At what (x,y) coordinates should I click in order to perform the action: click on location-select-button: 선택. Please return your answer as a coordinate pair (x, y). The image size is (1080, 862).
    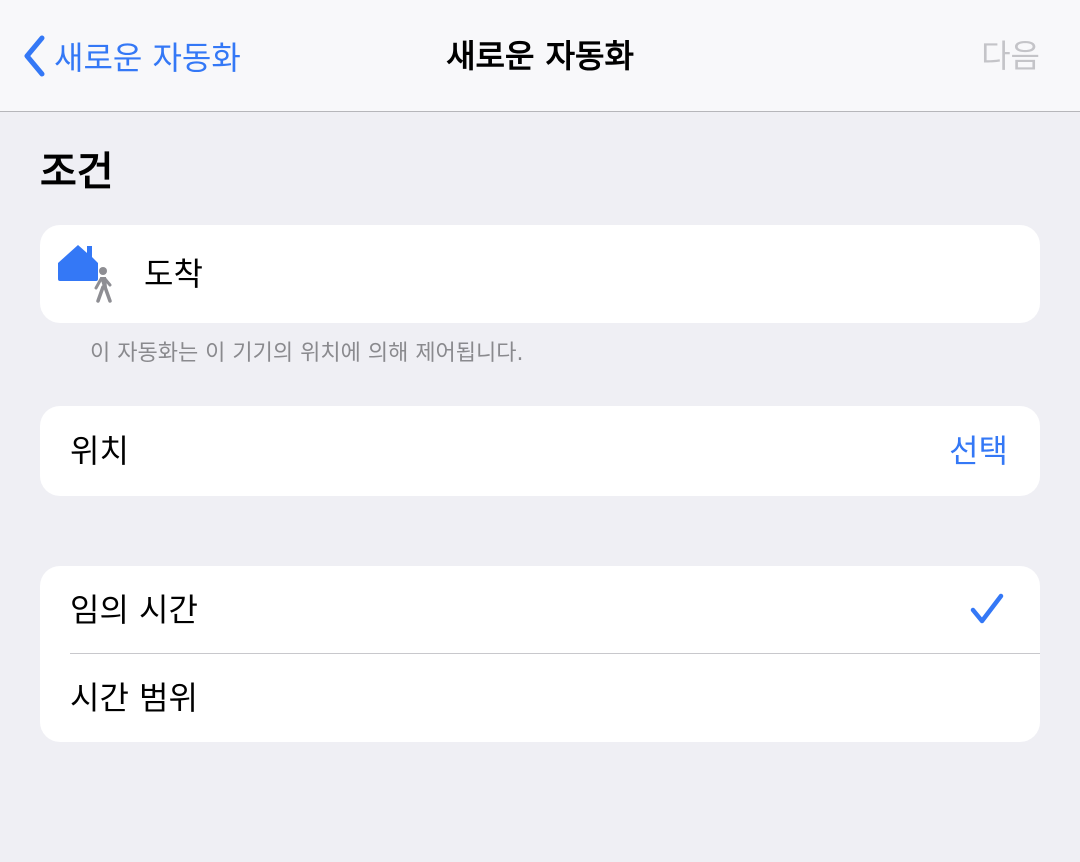
    Looking at the image, I should click on (978, 451).